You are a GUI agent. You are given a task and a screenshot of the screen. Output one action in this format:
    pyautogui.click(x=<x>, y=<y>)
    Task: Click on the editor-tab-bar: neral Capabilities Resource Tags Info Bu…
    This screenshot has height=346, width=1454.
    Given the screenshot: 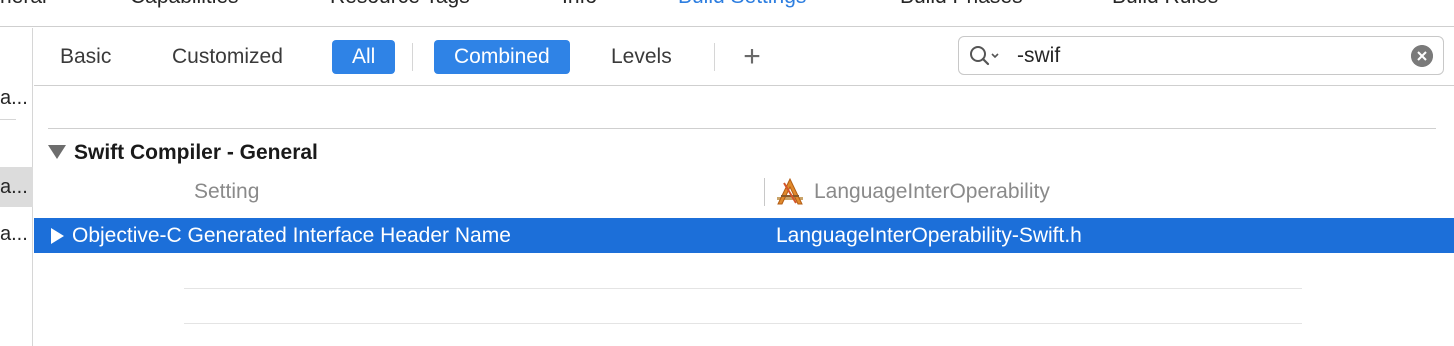 What is the action you would take?
    pyautogui.click(x=727, y=13)
    